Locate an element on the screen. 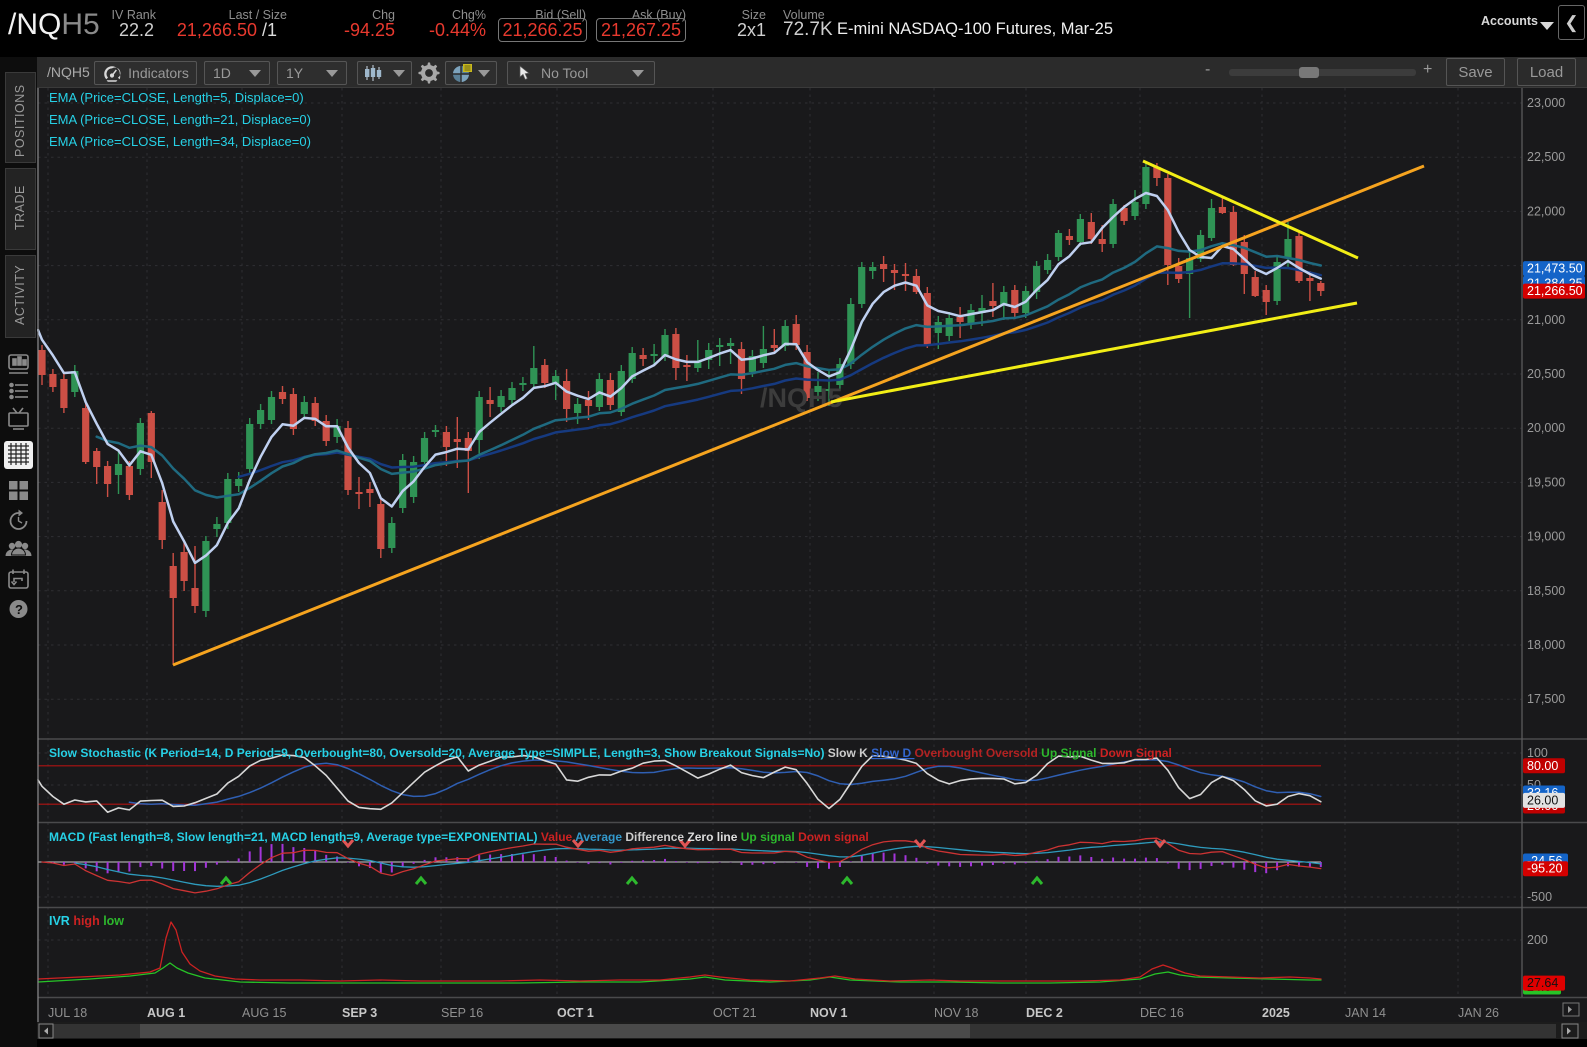 This screenshot has height=1047, width=1587. svg-text: 23,000 is located at coordinates (1546, 103).